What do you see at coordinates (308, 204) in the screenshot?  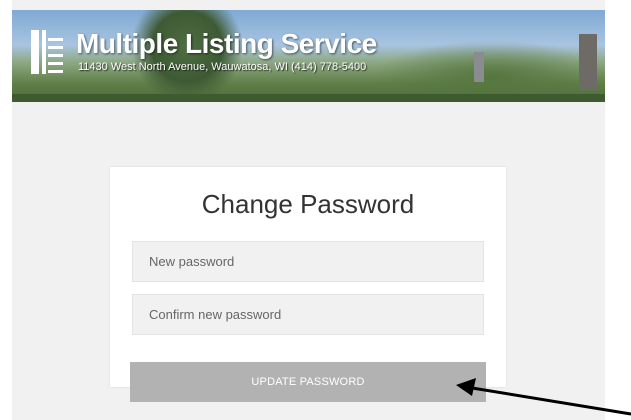 I see `form-title: Change Password` at bounding box center [308, 204].